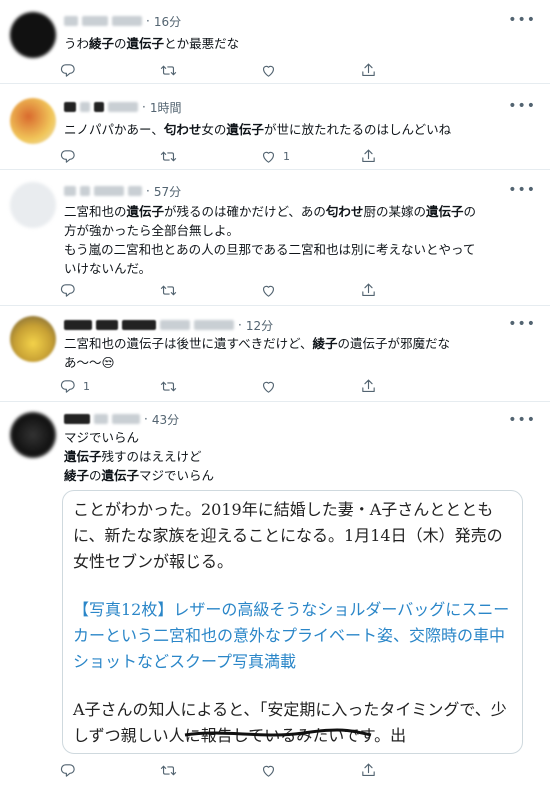 This screenshot has height=788, width=550. I want to click on tweet-text-fragment: とか最悪だな, so click(202, 43).